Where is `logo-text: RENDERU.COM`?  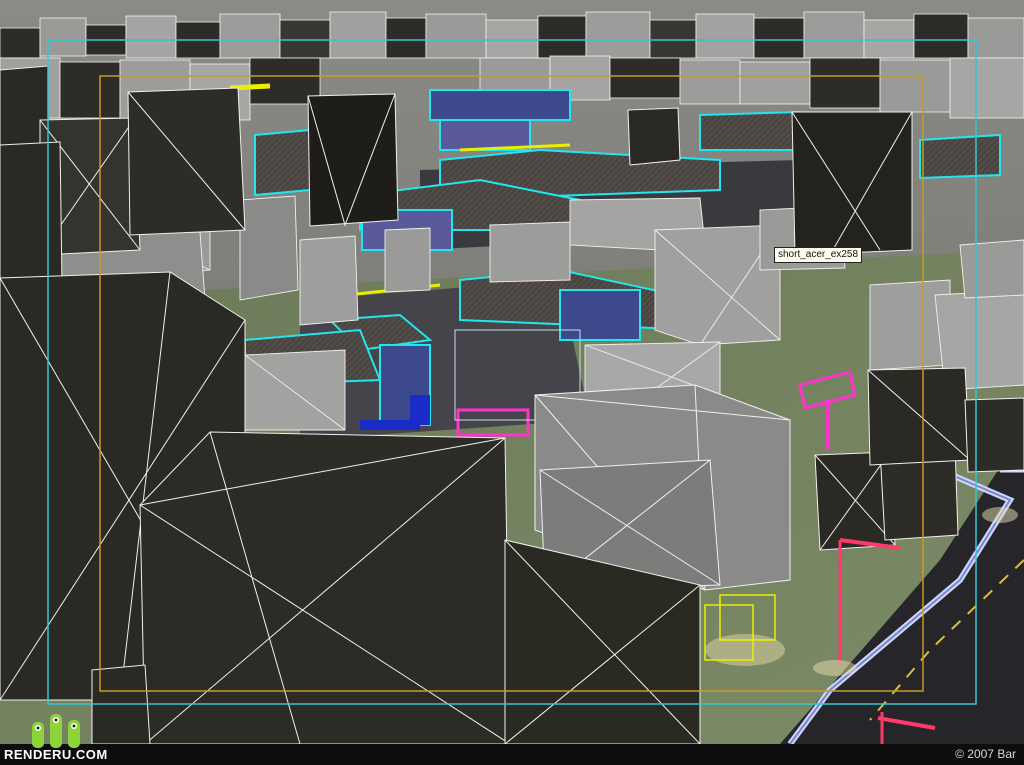
logo-text: RENDERU.COM is located at coordinates (56, 754).